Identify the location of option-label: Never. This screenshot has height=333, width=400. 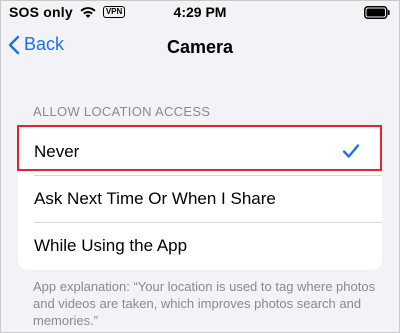
(57, 151).